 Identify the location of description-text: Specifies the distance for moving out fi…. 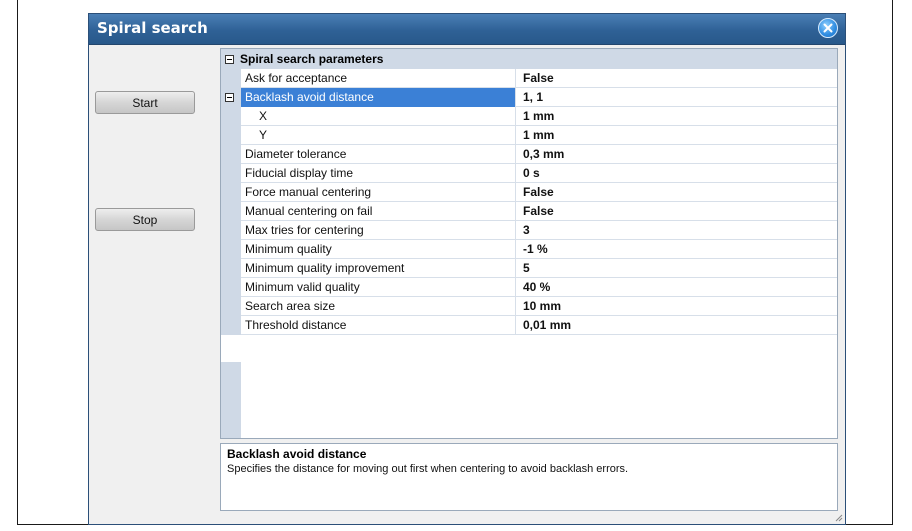
(428, 469).